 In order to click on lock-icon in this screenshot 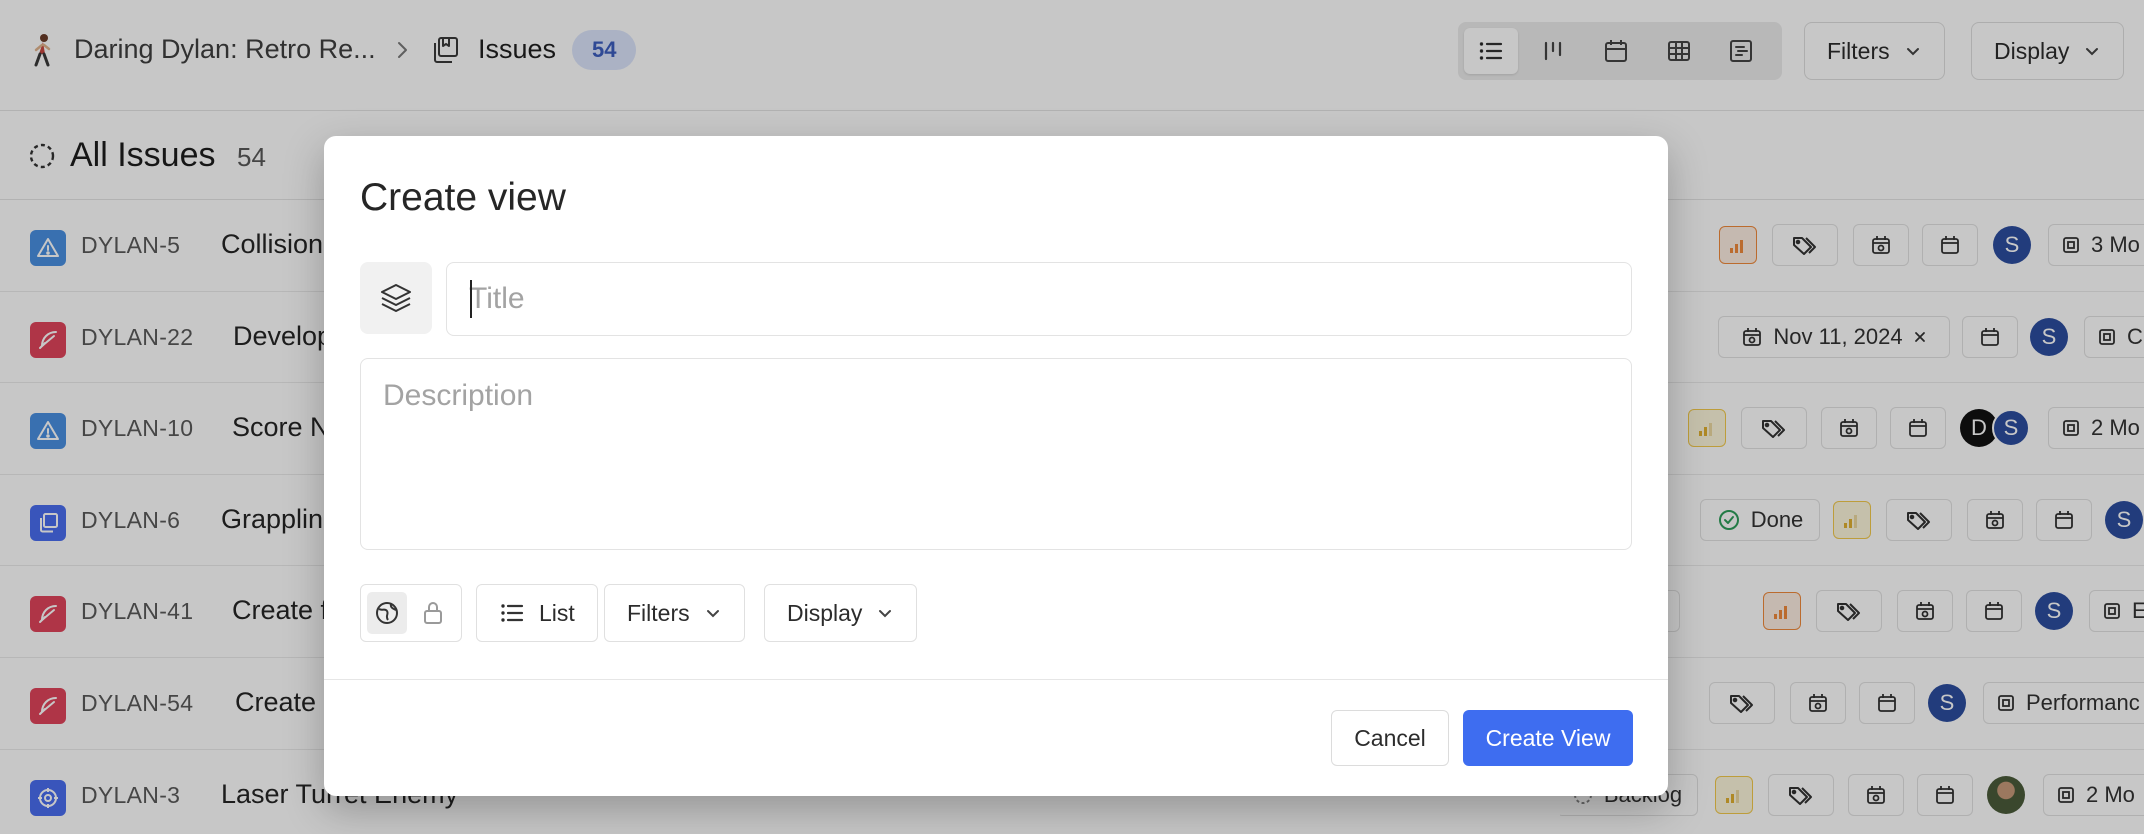, I will do `click(433, 613)`.